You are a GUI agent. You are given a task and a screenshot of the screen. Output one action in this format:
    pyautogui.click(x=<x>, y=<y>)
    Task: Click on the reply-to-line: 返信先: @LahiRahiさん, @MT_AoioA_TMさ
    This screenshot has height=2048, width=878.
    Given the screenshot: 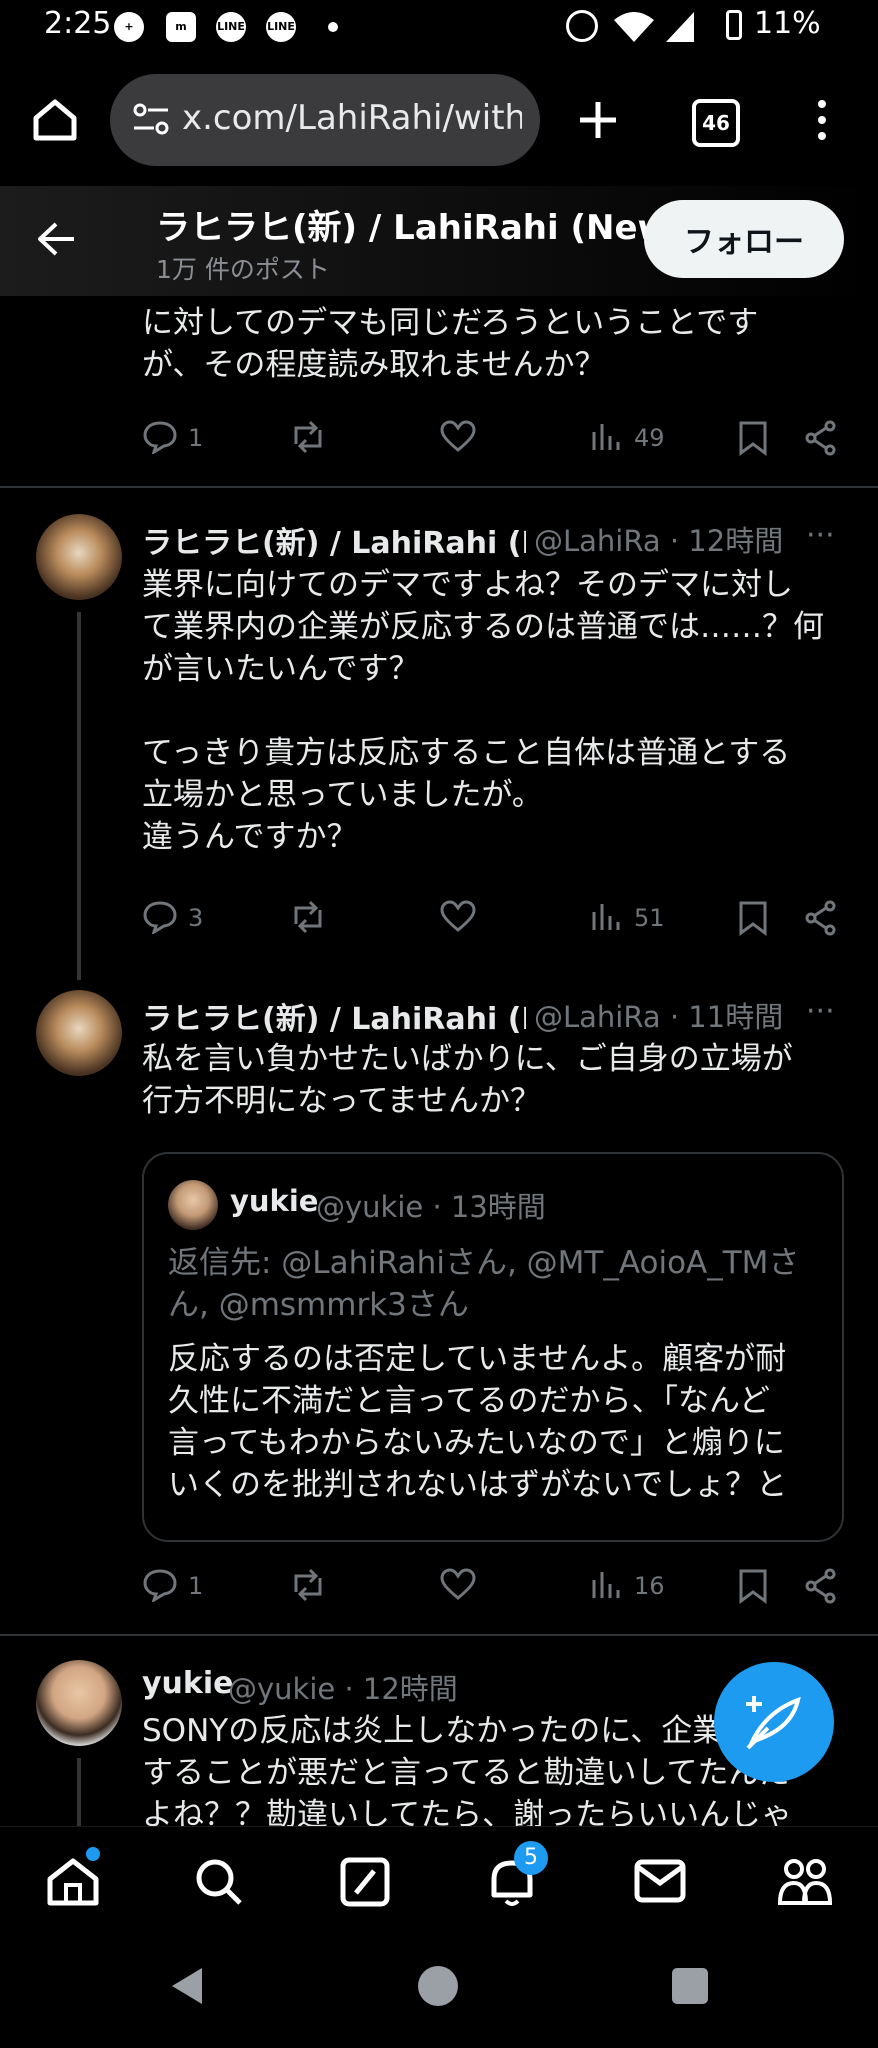 What is the action you would take?
    pyautogui.click(x=484, y=1263)
    